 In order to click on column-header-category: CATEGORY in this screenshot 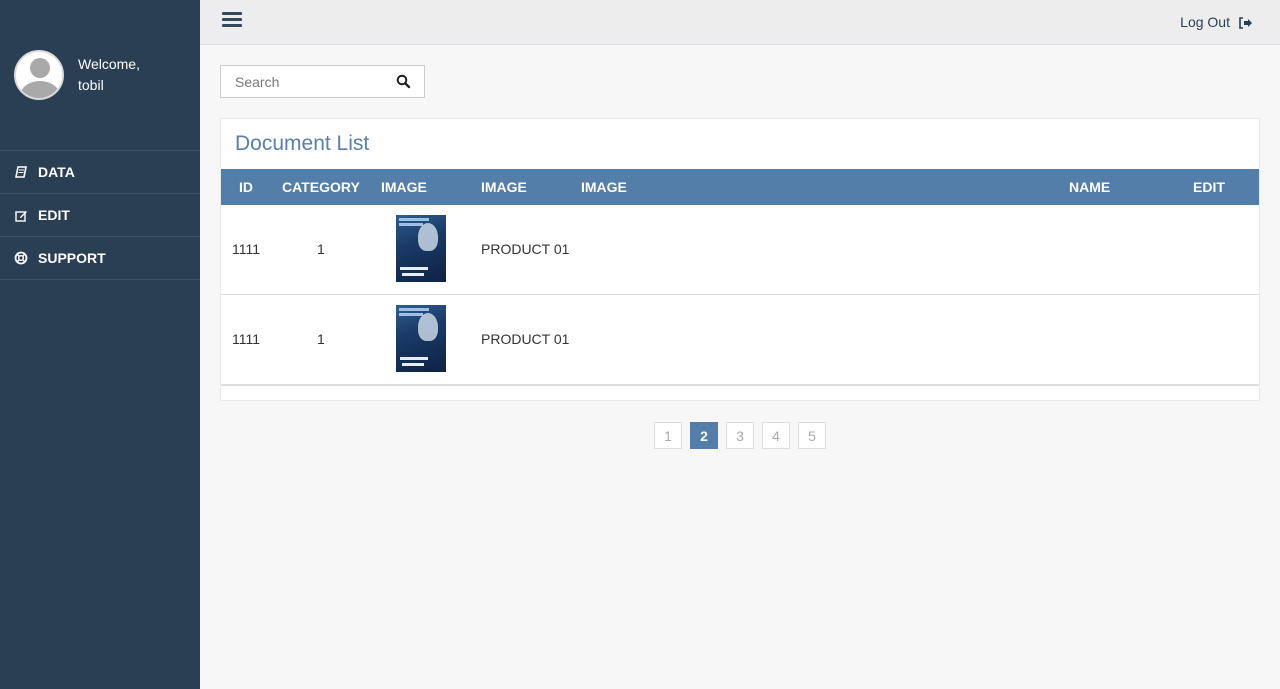, I will do `click(321, 187)`.